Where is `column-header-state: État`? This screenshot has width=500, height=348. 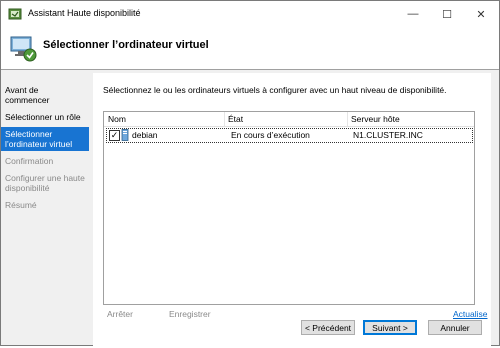 column-header-state: État is located at coordinates (235, 119).